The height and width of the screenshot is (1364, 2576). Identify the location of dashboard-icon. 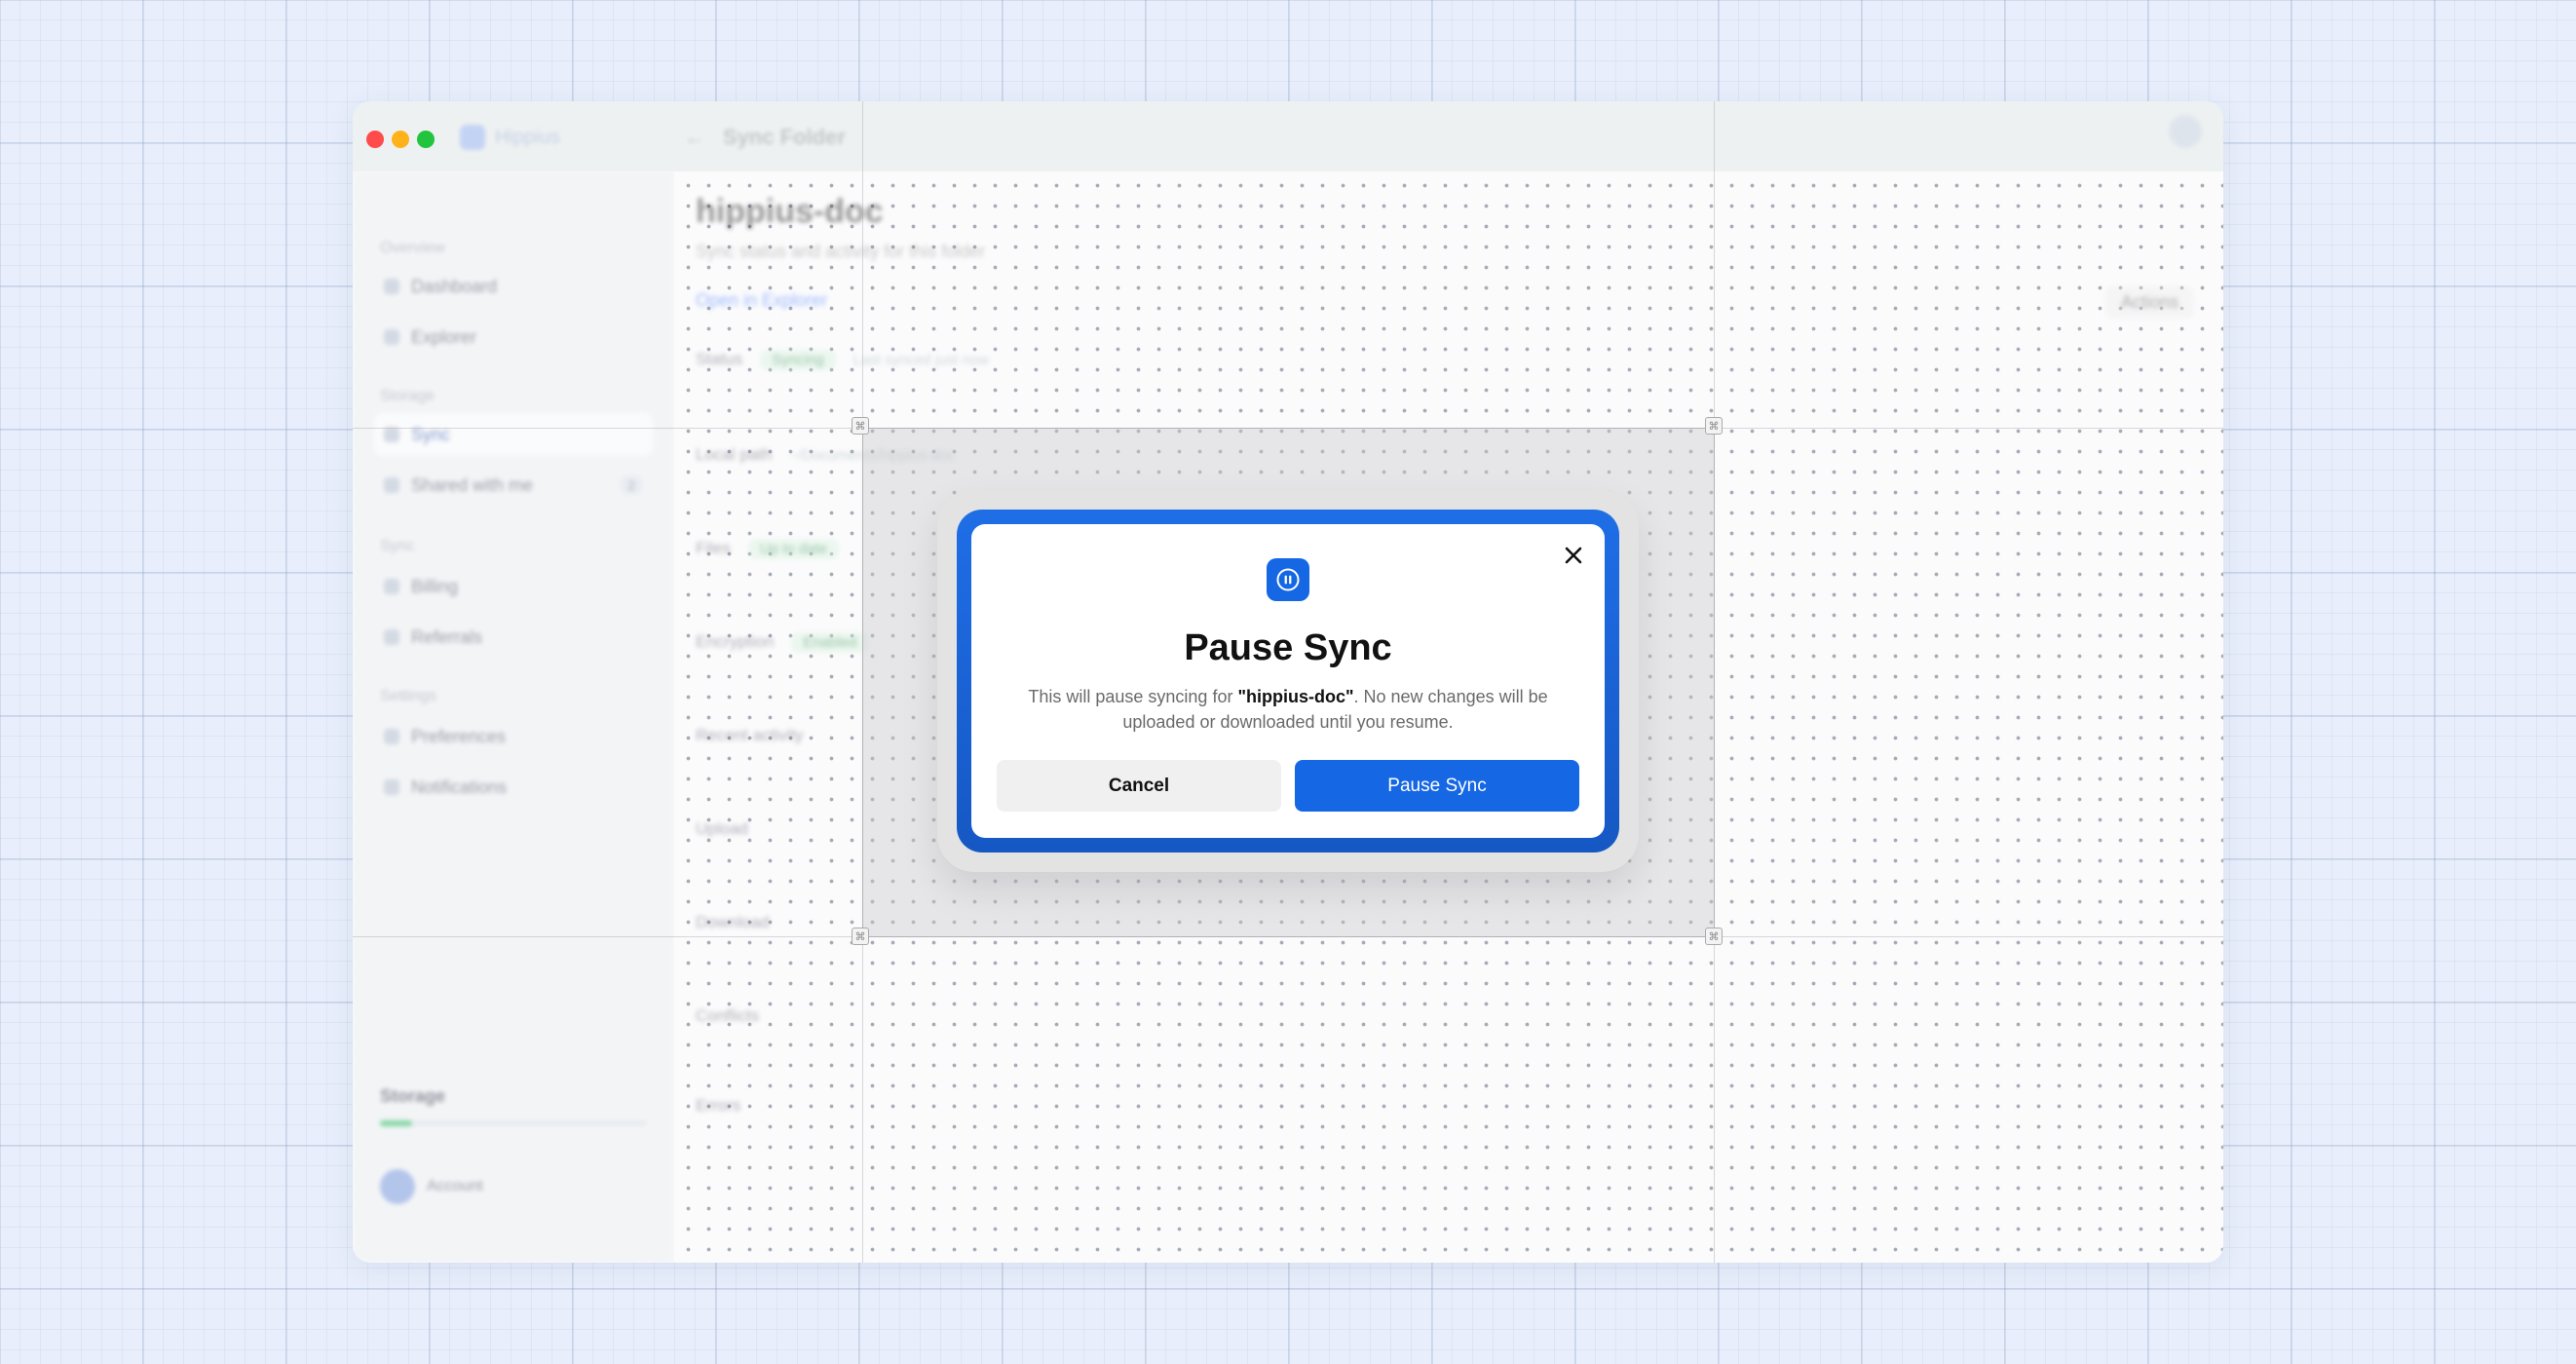
(391, 286).